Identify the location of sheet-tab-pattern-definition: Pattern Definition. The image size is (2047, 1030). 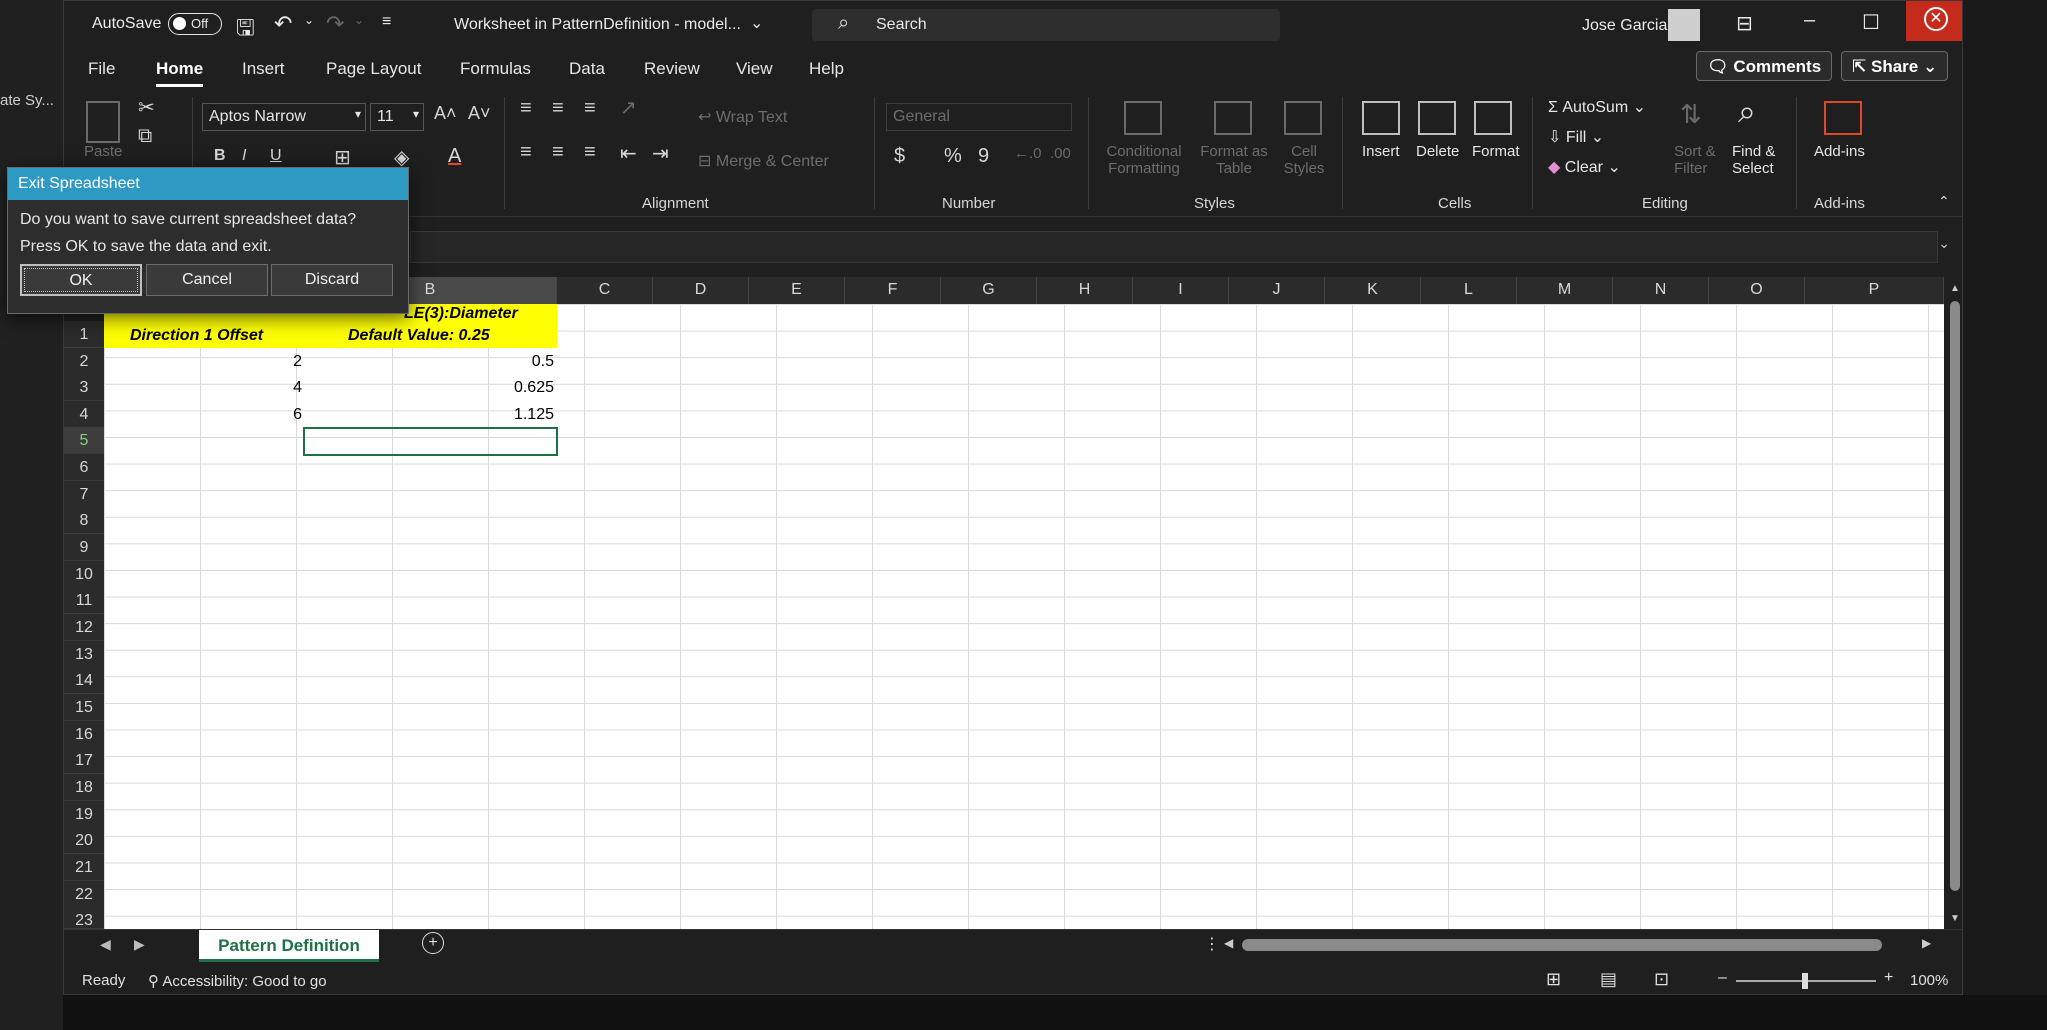
(289, 946).